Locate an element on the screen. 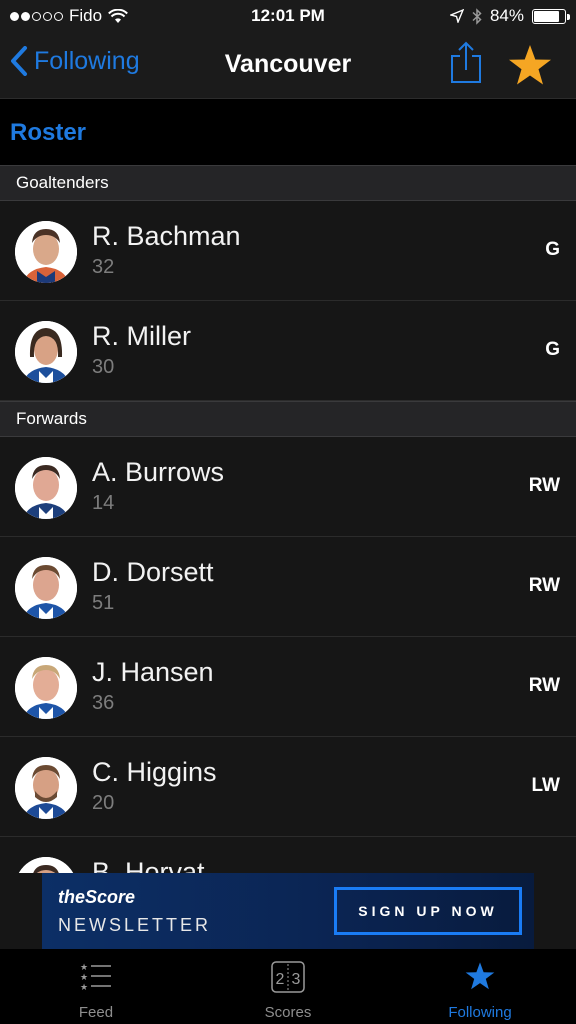 The width and height of the screenshot is (576, 1024). tab-scores-label: Scores is located at coordinates (288, 1012).